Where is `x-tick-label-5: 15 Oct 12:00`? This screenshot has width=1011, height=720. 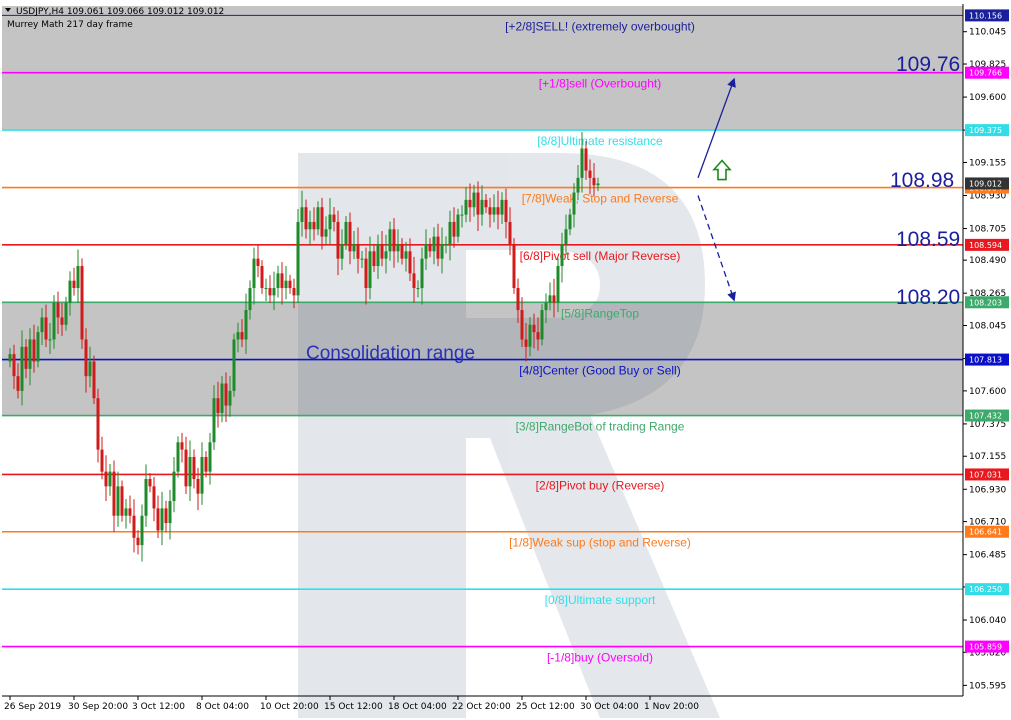 x-tick-label-5: 15 Oct 12:00 is located at coordinates (353, 707).